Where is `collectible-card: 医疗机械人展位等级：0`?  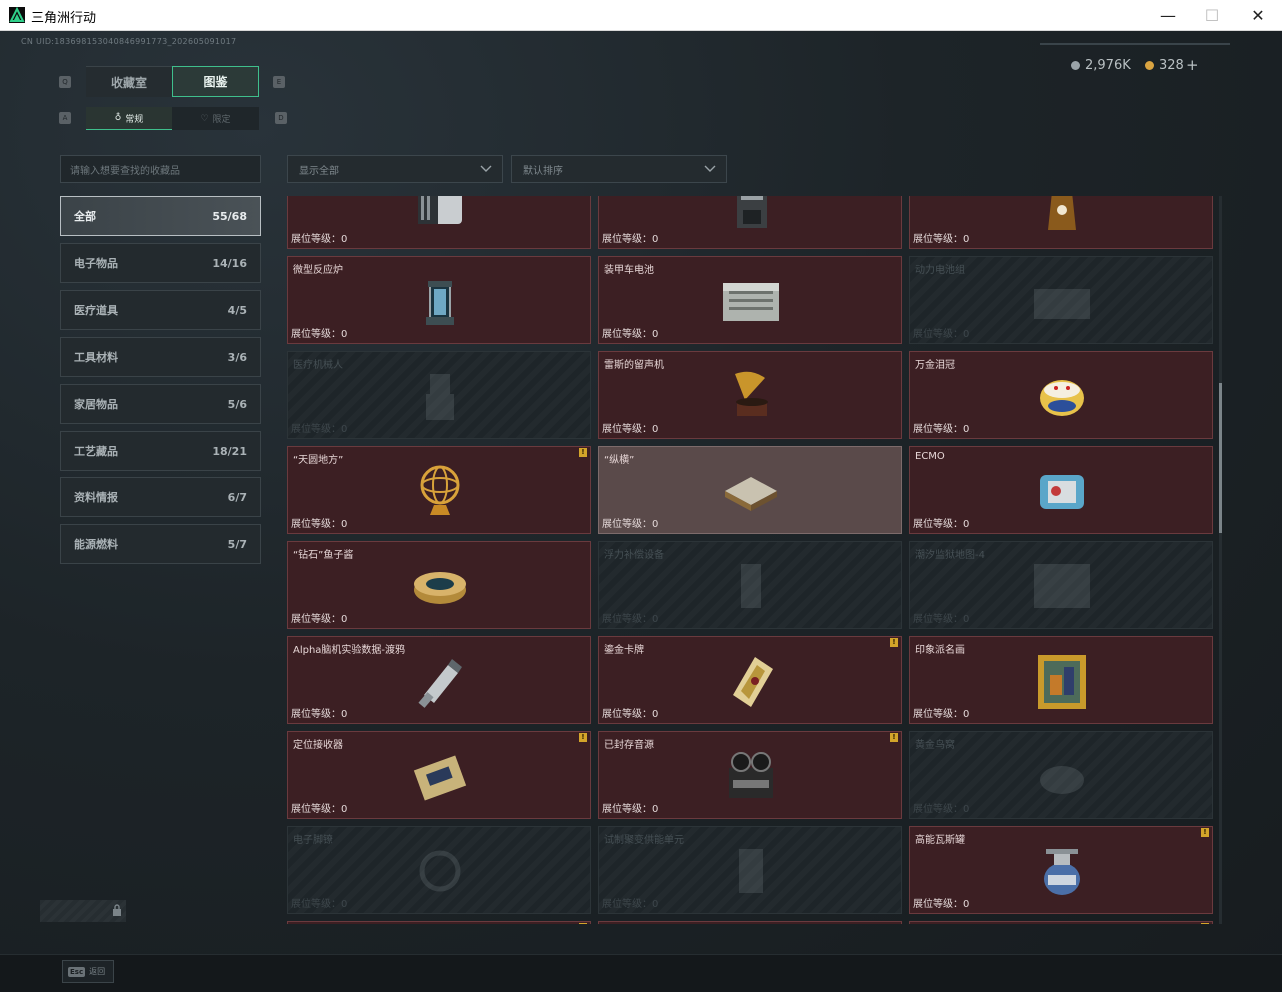
collectible-card: 医疗机械人展位等级：0 is located at coordinates (439, 395).